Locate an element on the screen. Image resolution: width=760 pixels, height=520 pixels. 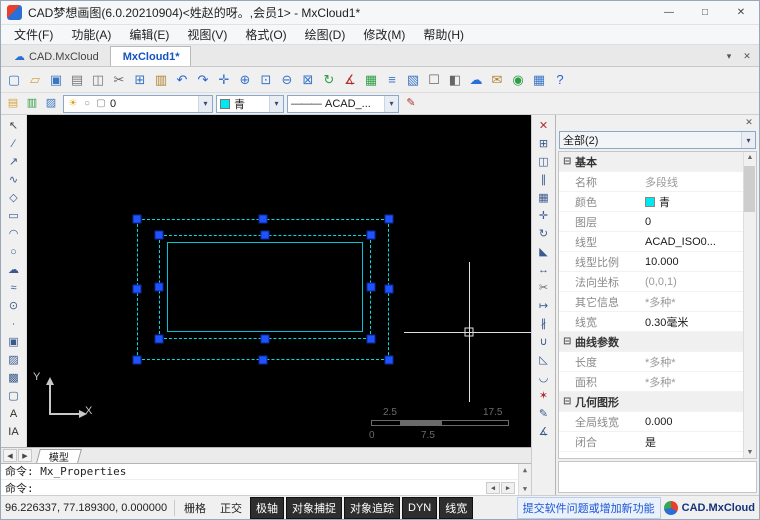
plot-icon: ▤ is located at coordinates (77, 80).